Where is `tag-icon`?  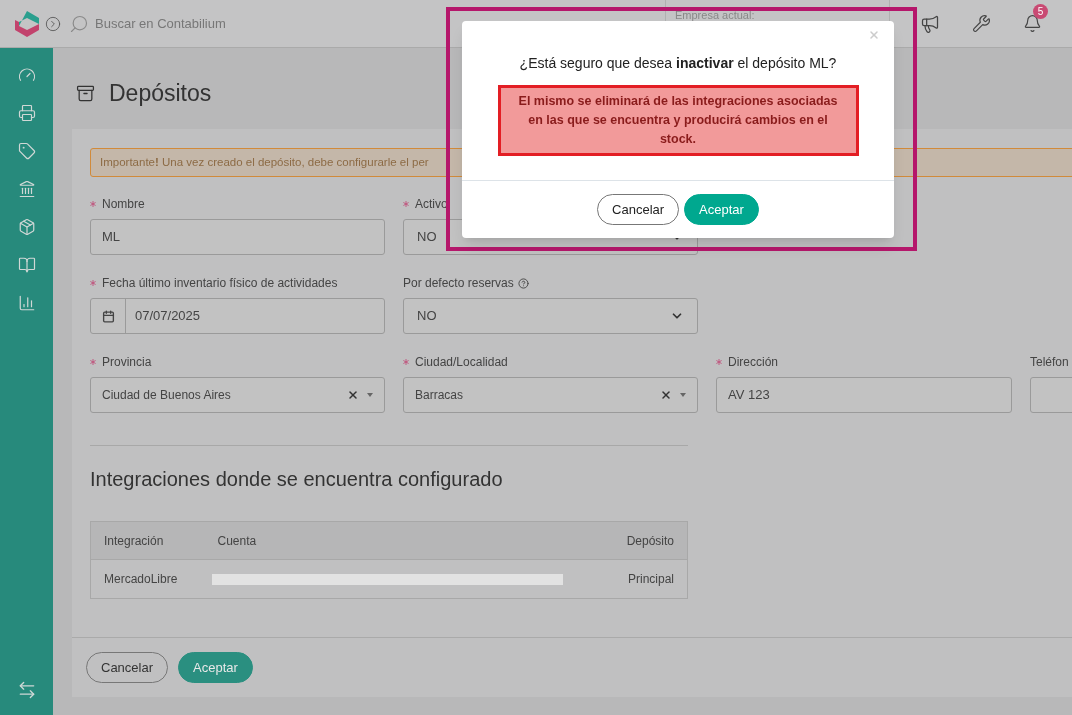
tag-icon is located at coordinates (26, 151).